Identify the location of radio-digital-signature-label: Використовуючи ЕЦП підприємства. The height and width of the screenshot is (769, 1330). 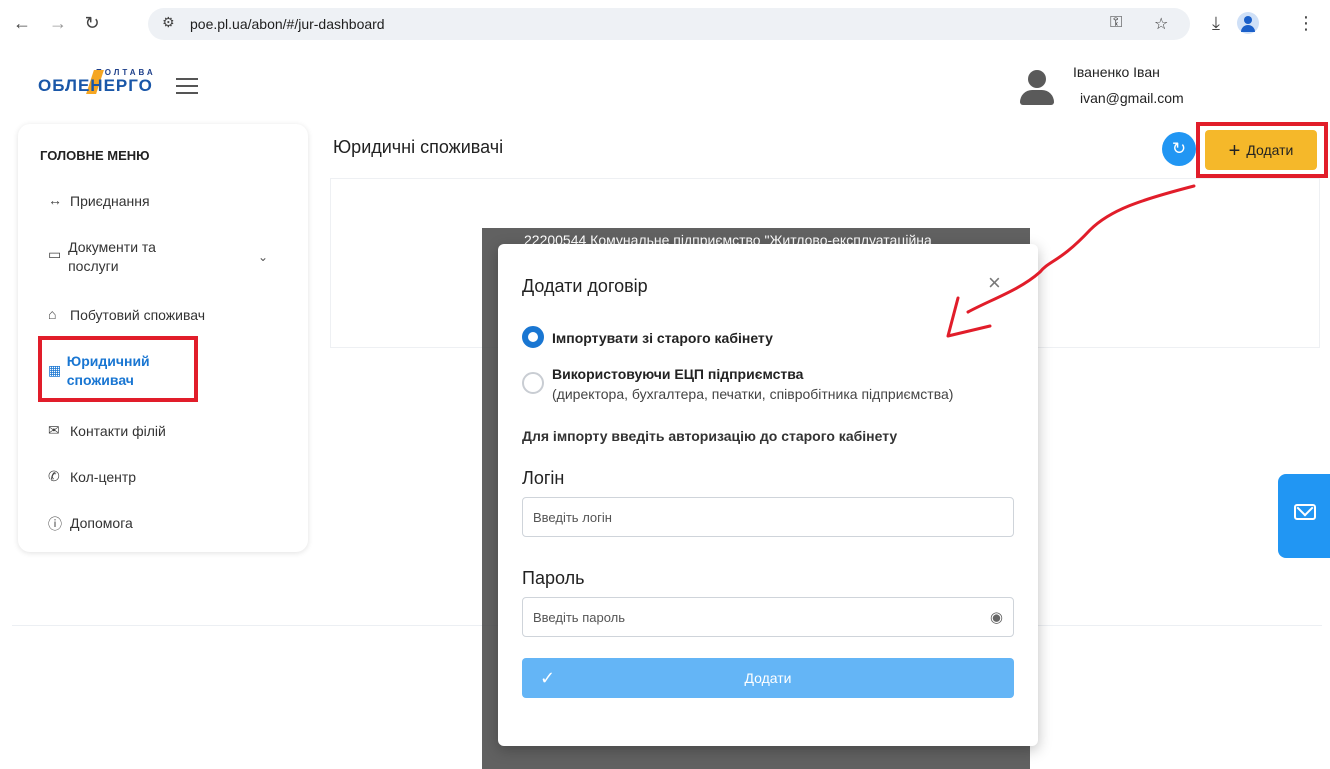
(677, 374).